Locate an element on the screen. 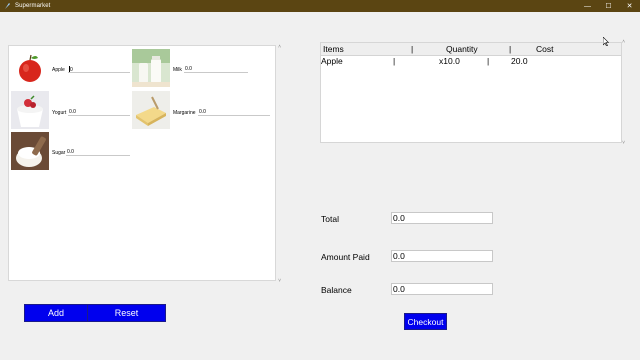  table-scroll-down: ˅ is located at coordinates (623, 143).